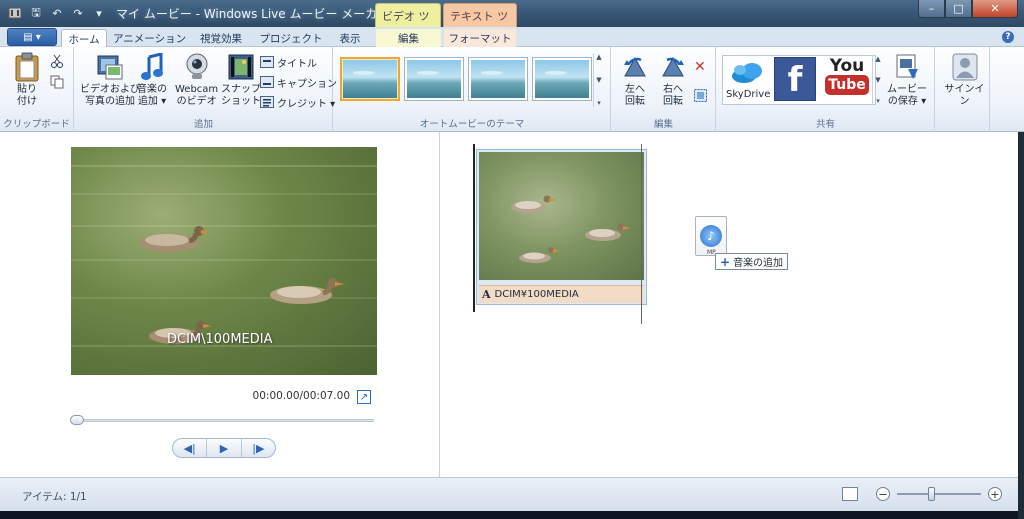 The image size is (1024, 519). What do you see at coordinates (700, 67) in the screenshot?
I see `remove-icon: ✕` at bounding box center [700, 67].